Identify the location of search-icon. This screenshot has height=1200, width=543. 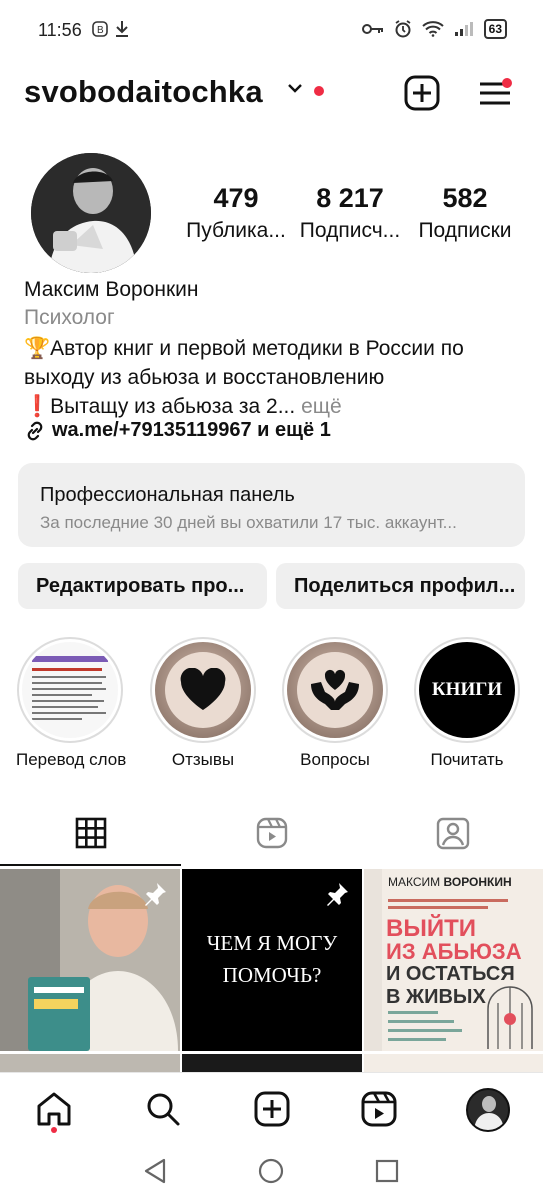
(163, 1109).